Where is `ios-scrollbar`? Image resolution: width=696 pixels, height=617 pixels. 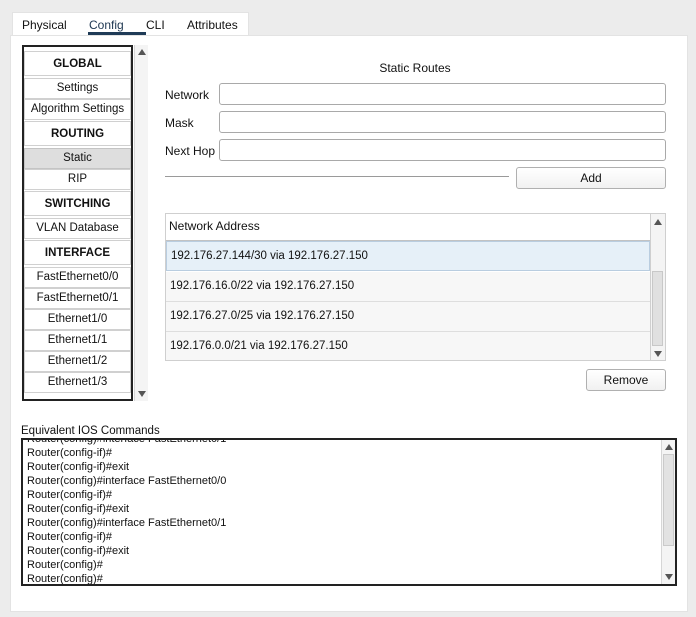
ios-scrollbar is located at coordinates (668, 512).